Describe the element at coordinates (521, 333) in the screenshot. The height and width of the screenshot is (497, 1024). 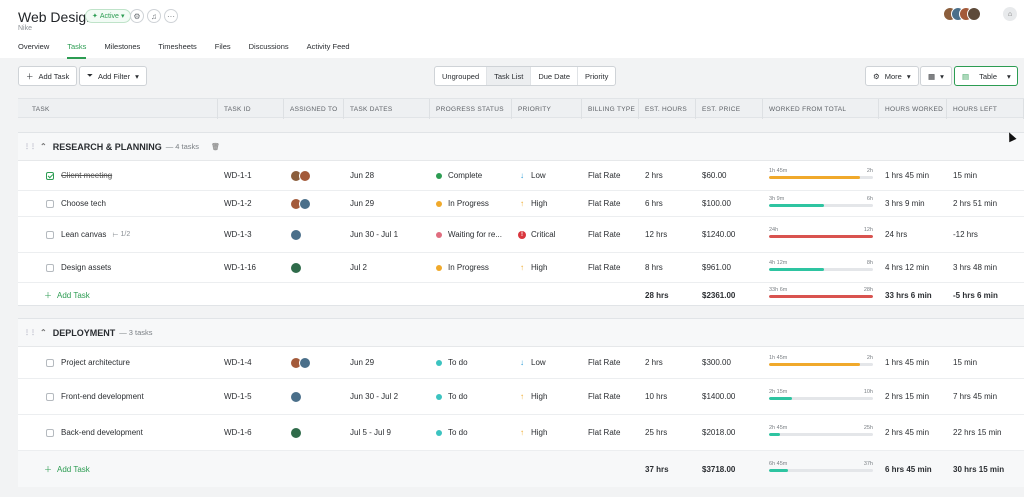
I see `group-header: ⋮⋮ ⌃ DEPLOYMENT — 3 tasks` at that location.